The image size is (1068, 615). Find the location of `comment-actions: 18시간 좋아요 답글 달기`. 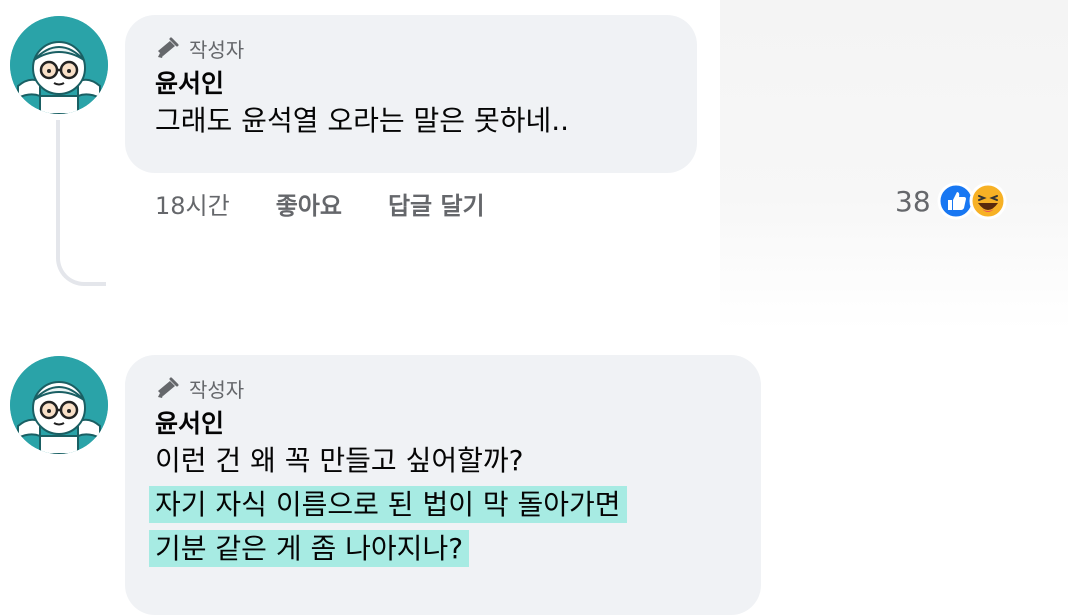

comment-actions: 18시간 좋아요 답글 달기 is located at coordinates (320, 203).